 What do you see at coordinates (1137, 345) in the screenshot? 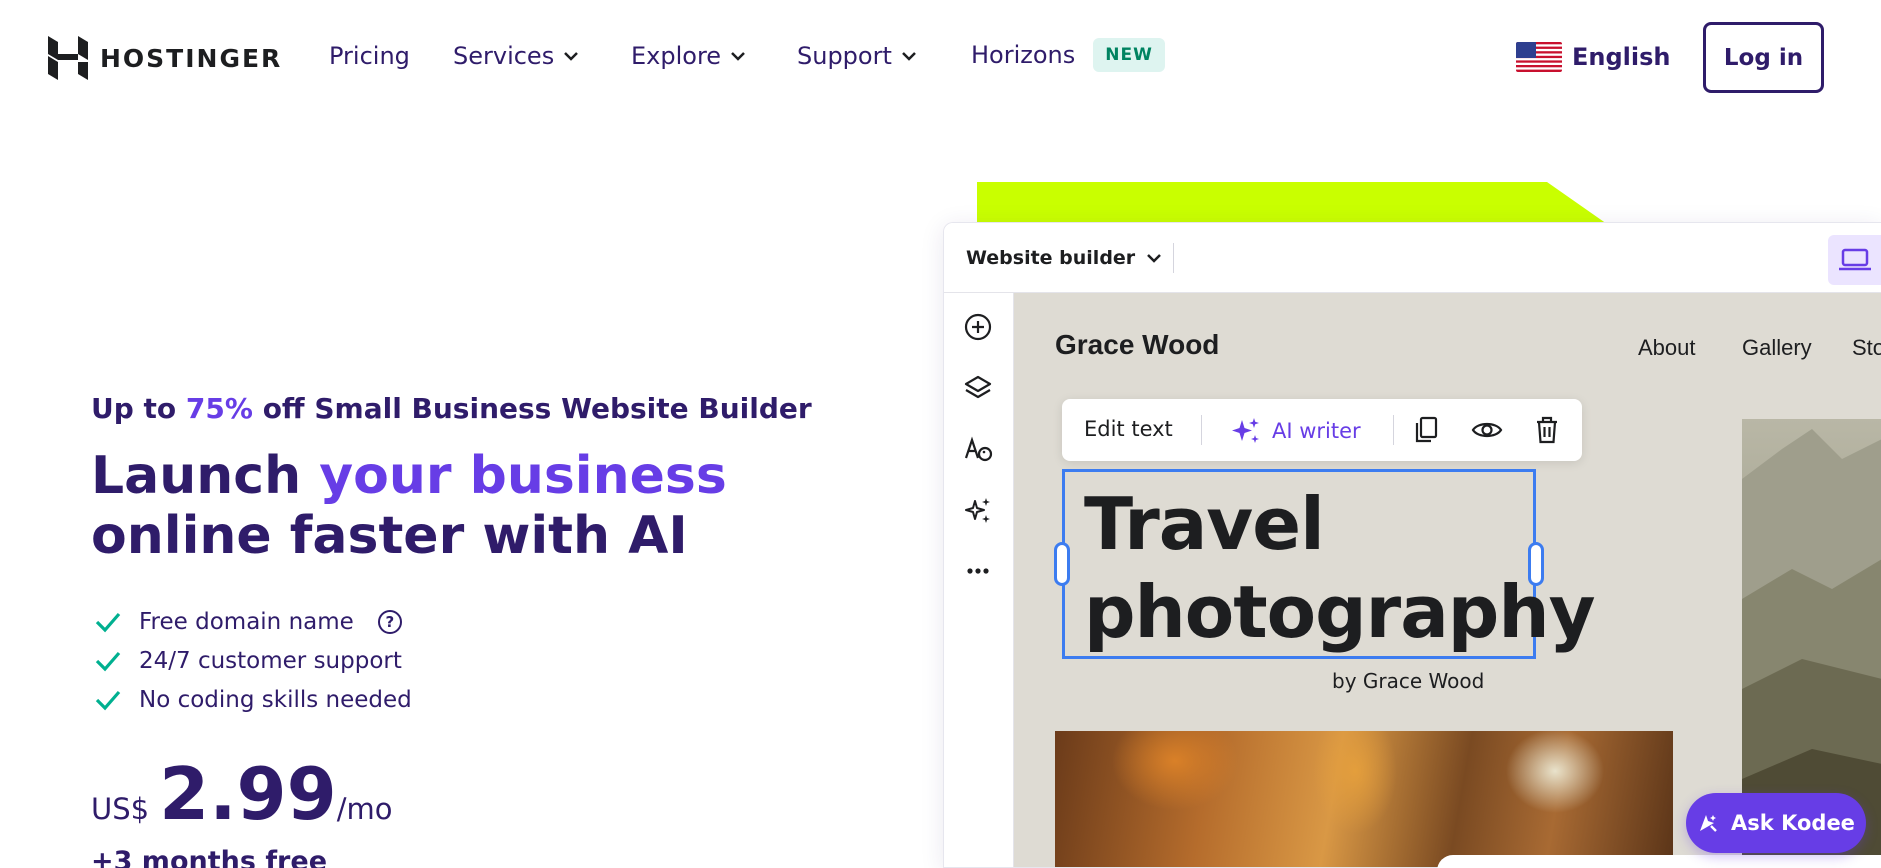
I see `site-name: Grace Wood` at bounding box center [1137, 345].